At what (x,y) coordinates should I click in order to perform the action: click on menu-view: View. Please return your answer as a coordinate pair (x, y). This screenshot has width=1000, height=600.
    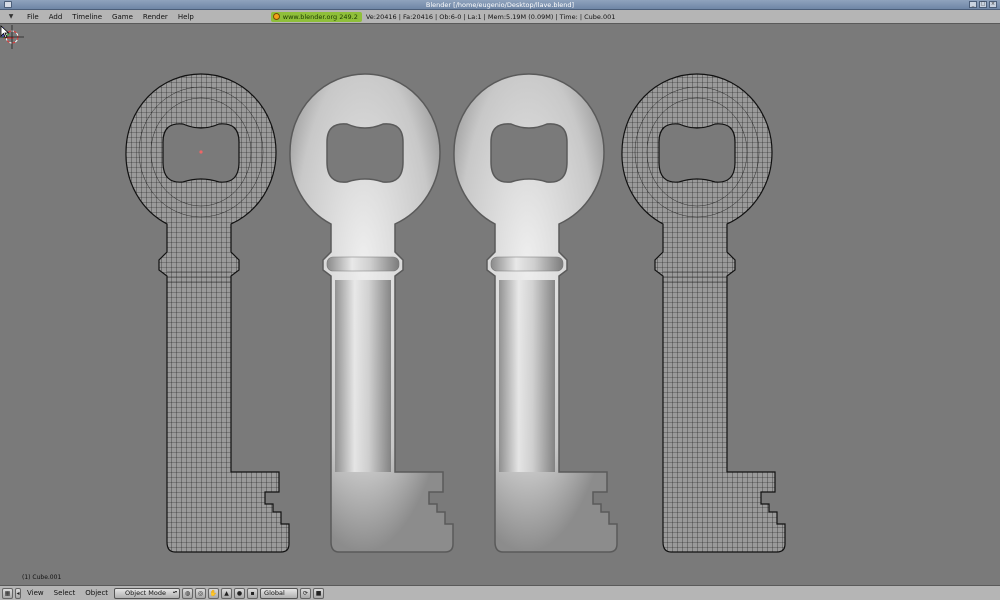
    Looking at the image, I should click on (35, 593).